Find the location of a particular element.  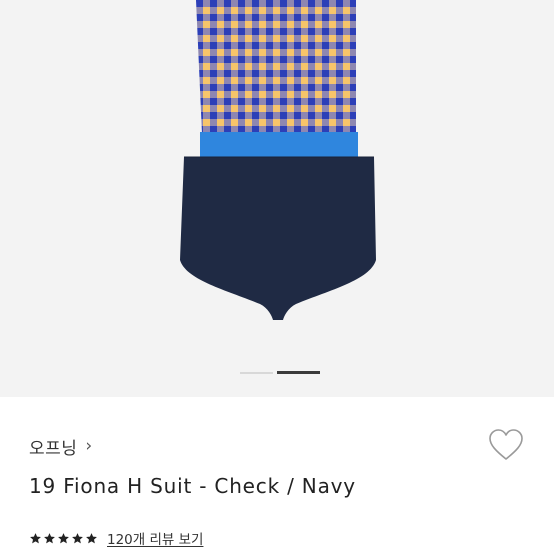

gallery-pager is located at coordinates (277, 373).